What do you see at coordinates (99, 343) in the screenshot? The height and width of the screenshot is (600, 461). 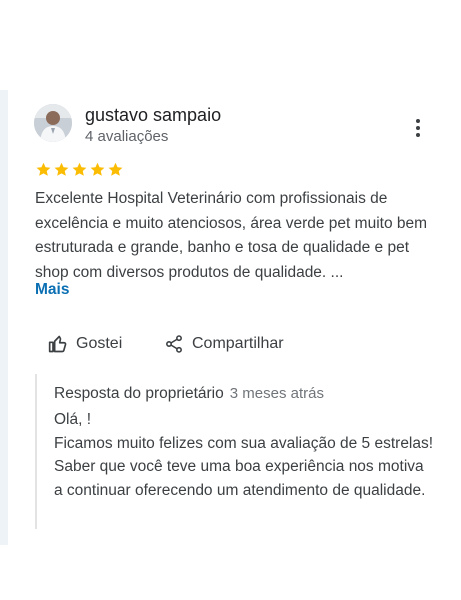 I see `like-label: Gostei` at bounding box center [99, 343].